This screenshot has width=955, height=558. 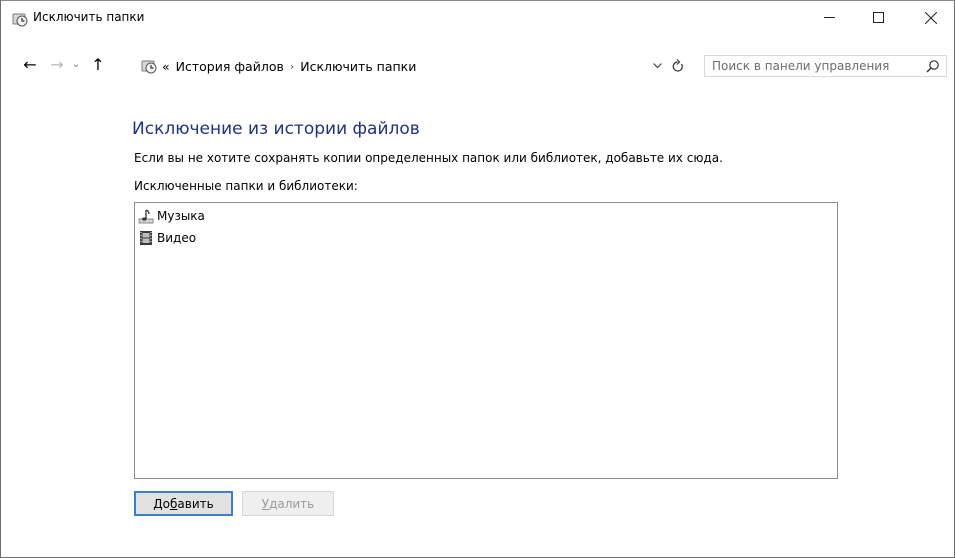 I want to click on refresh-icon, so click(x=677, y=65).